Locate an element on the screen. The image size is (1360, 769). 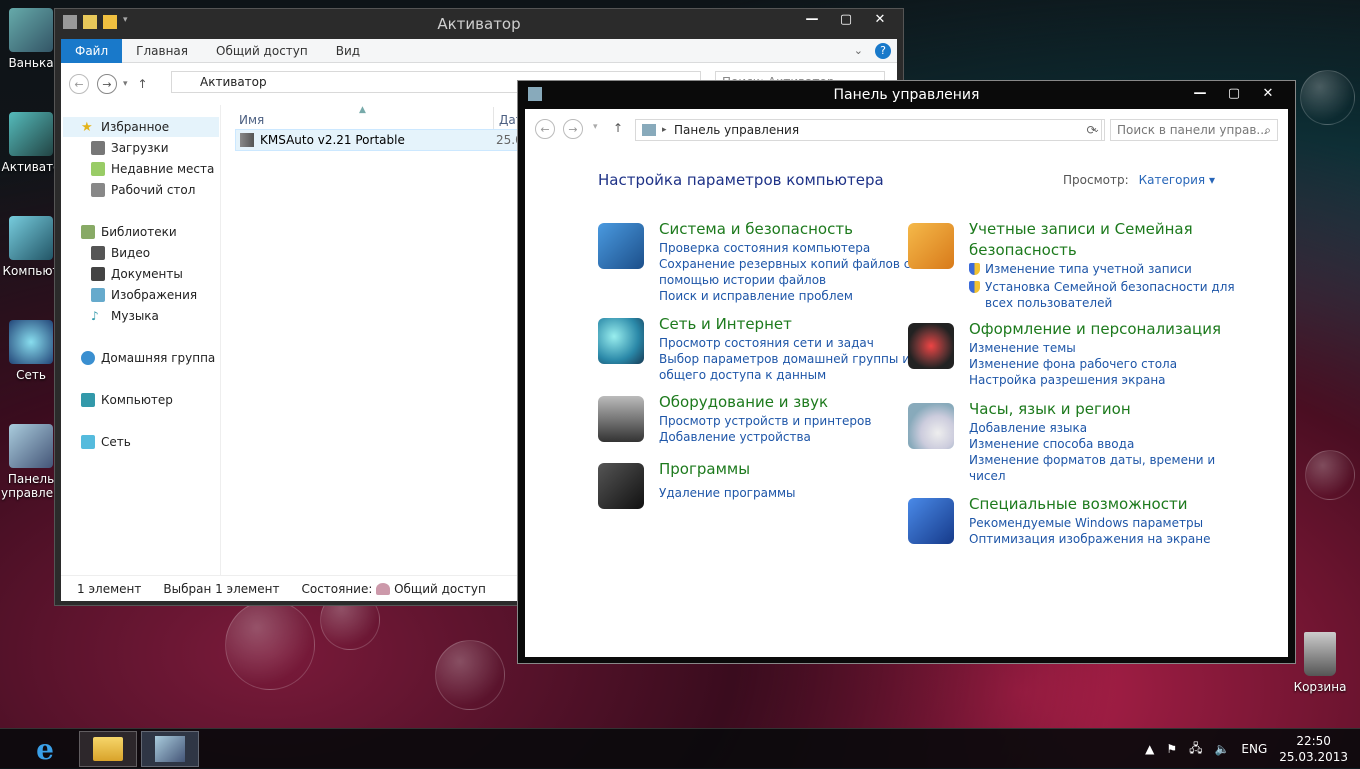
category-link: Добавление устройства is located at coordinates (765, 437).